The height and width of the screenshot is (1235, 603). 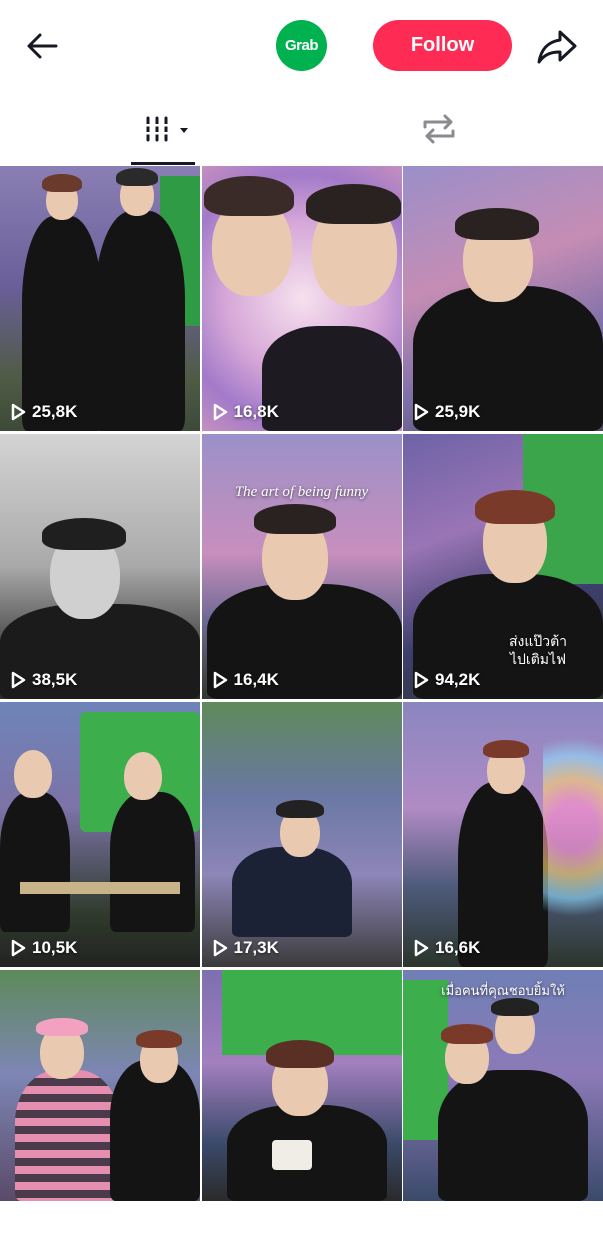 What do you see at coordinates (458, 411) in the screenshot?
I see `view-count-text: 25,9K` at bounding box center [458, 411].